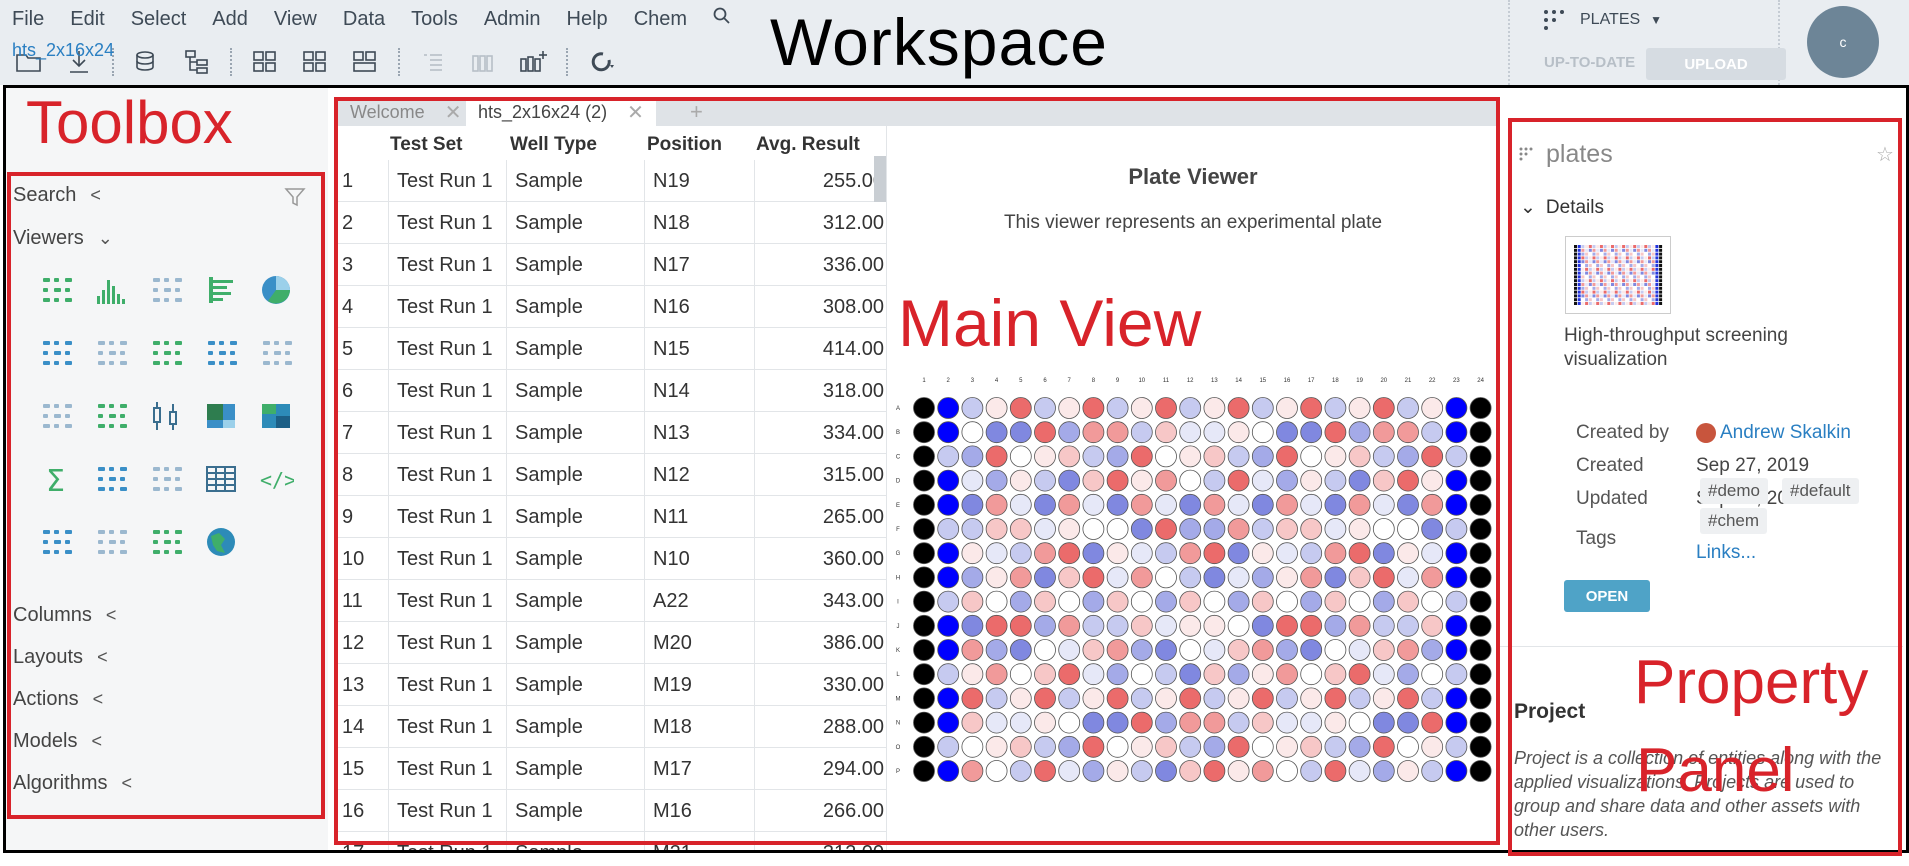 The image size is (1909, 866). What do you see at coordinates (1647, 42) in the screenshot?
I see `plates-header-area: PLATES ▼ UP-TO-DATE UPLOAD` at bounding box center [1647, 42].